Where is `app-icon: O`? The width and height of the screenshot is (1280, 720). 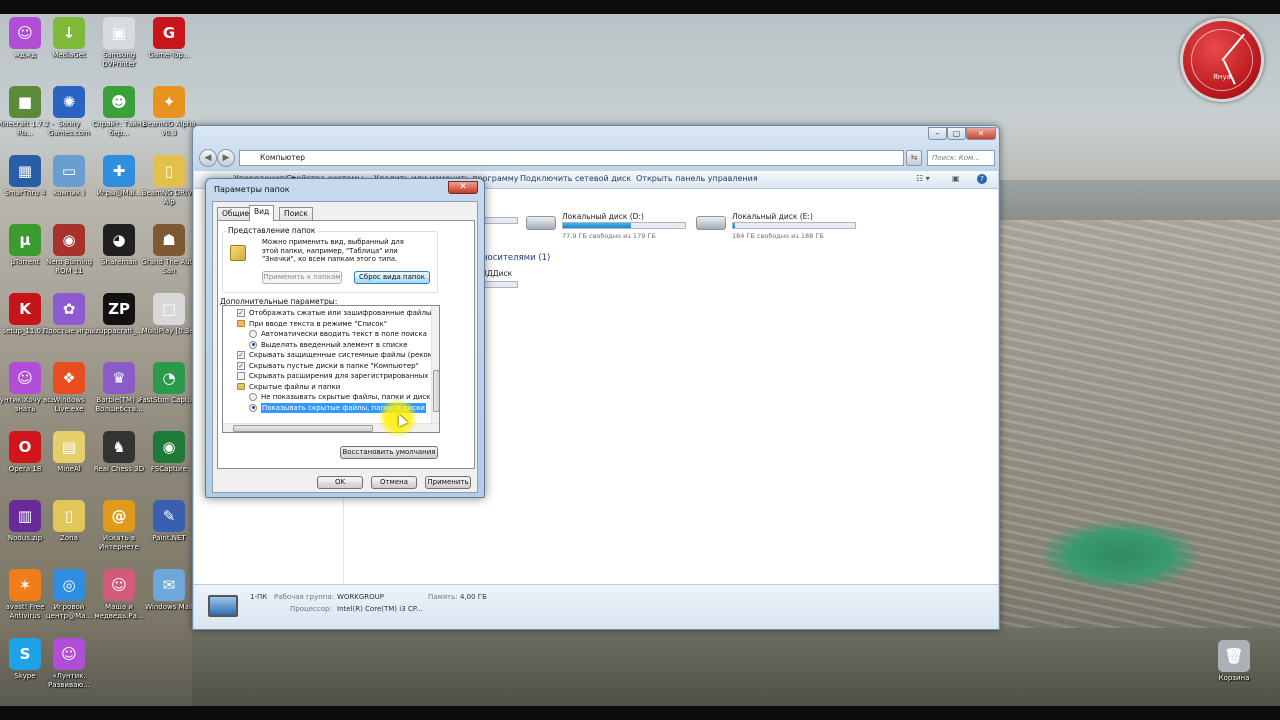
app-icon: O is located at coordinates (25, 447).